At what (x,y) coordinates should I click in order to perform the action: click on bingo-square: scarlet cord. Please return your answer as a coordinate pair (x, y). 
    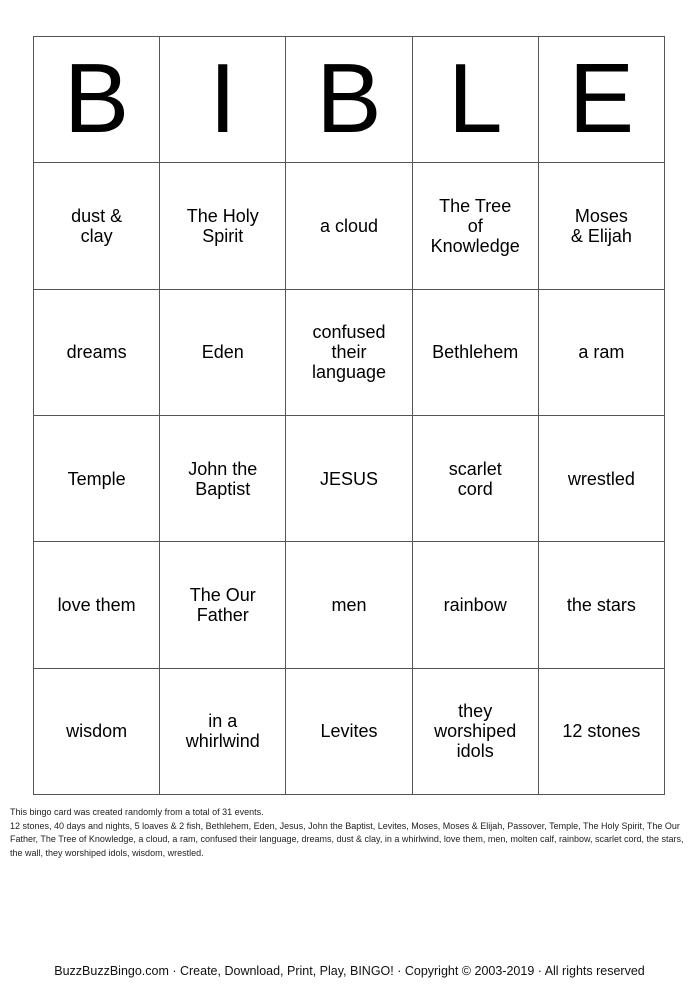
    Looking at the image, I should click on (475, 479).